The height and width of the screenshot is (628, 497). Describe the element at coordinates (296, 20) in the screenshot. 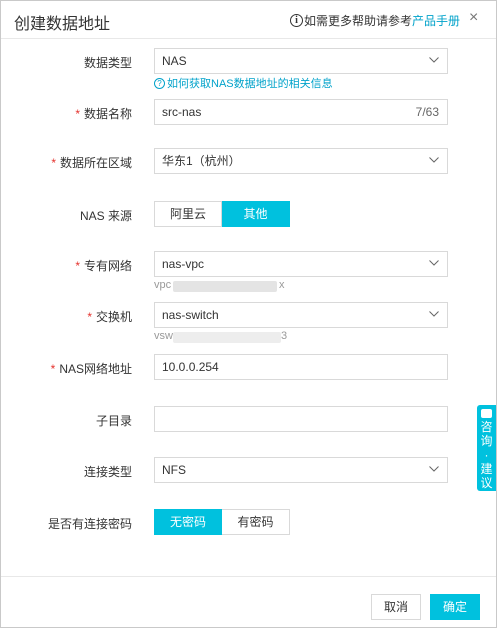

I see `info-icon: i` at that location.